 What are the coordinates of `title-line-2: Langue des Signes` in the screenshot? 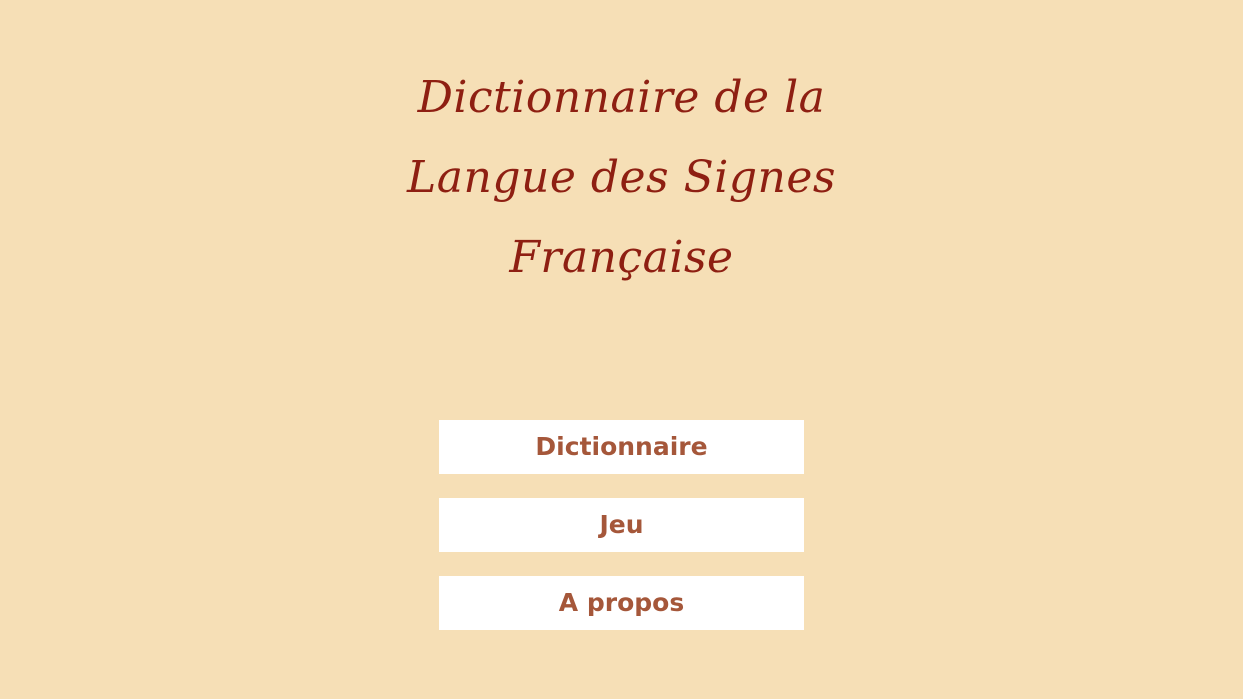 It's located at (621, 177).